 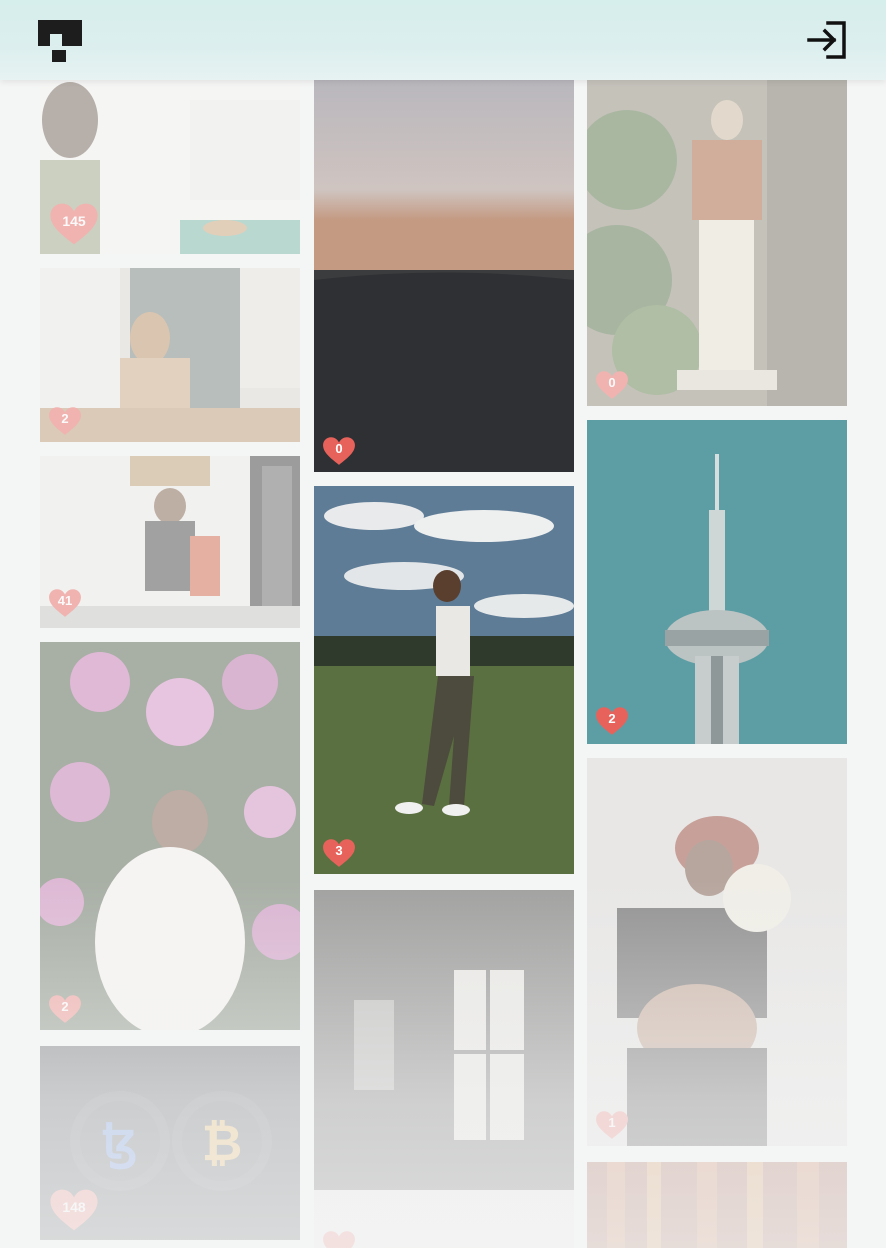 I want to click on photo-card: 1, so click(x=717, y=952).